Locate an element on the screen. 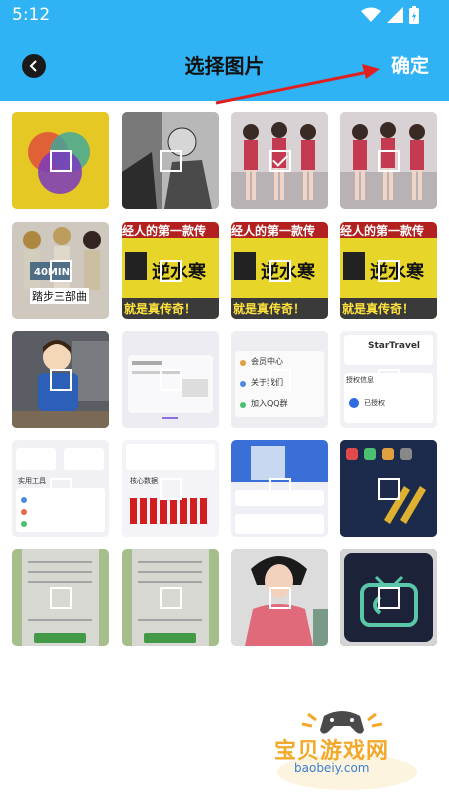  checkbox-checked is located at coordinates (280, 161).